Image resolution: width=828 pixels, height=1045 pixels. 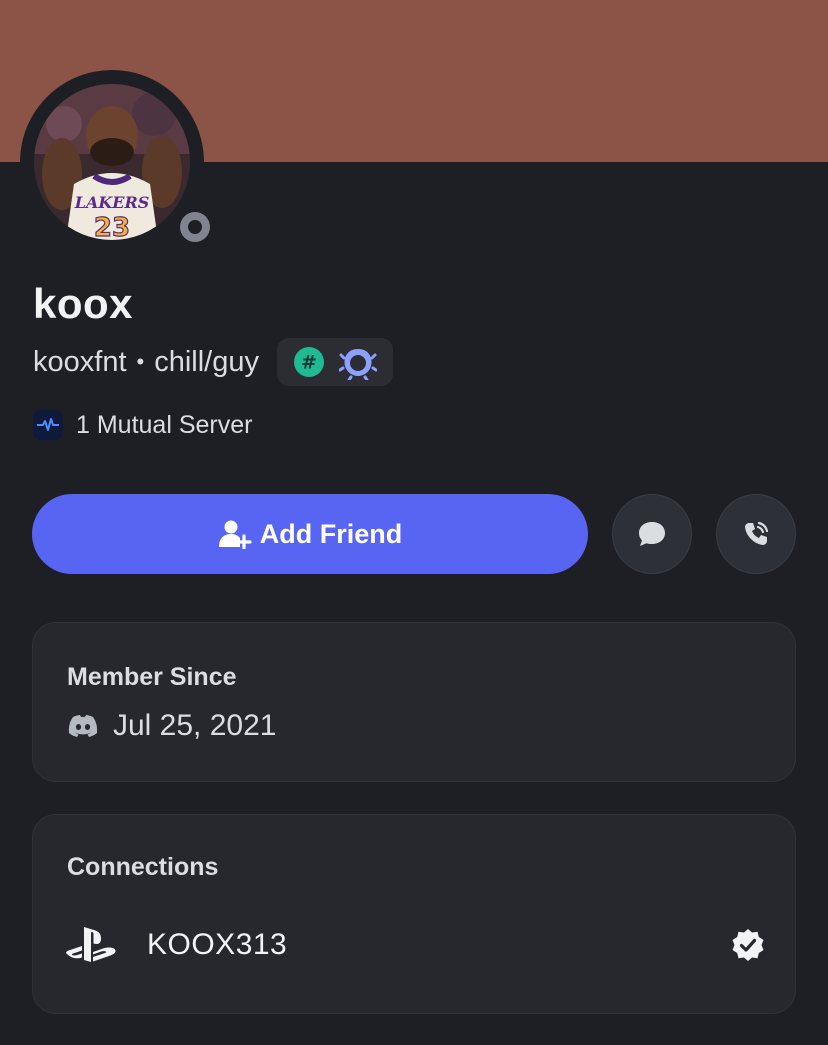 I want to click on pronouns: chill/guy, so click(x=206, y=361).